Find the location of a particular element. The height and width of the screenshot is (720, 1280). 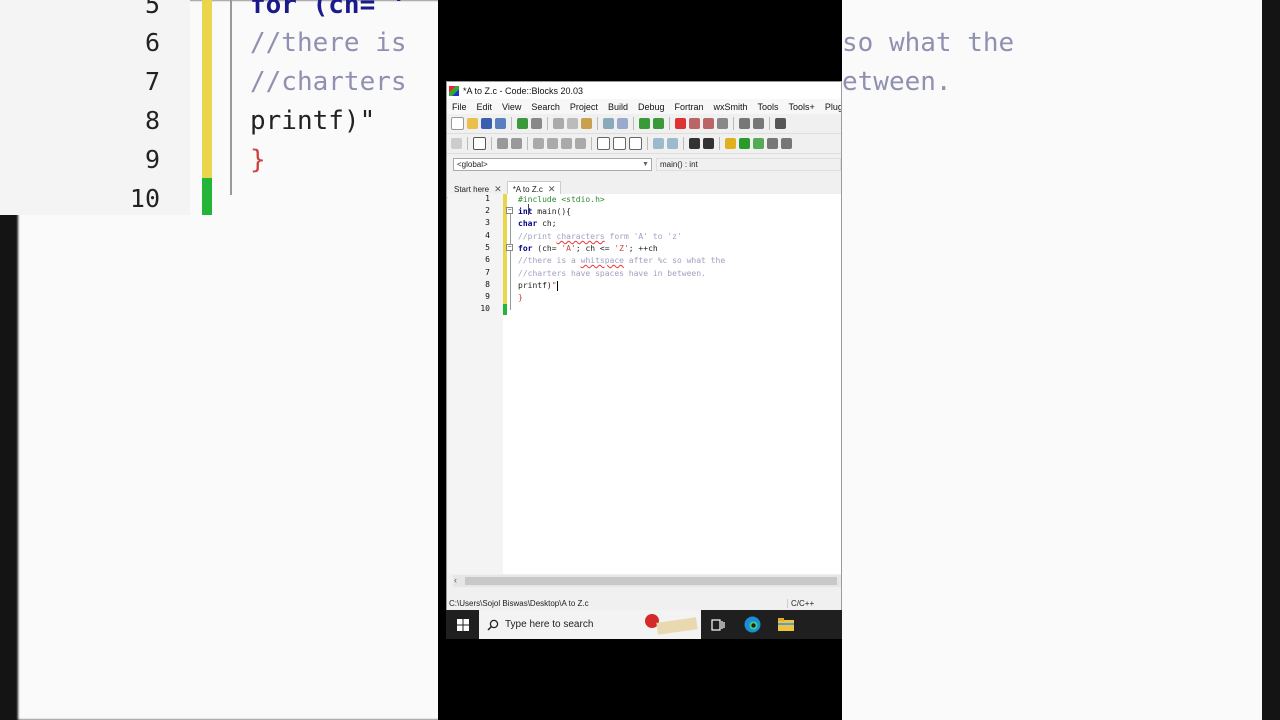

background-line-number: 8 is located at coordinates (152, 120).